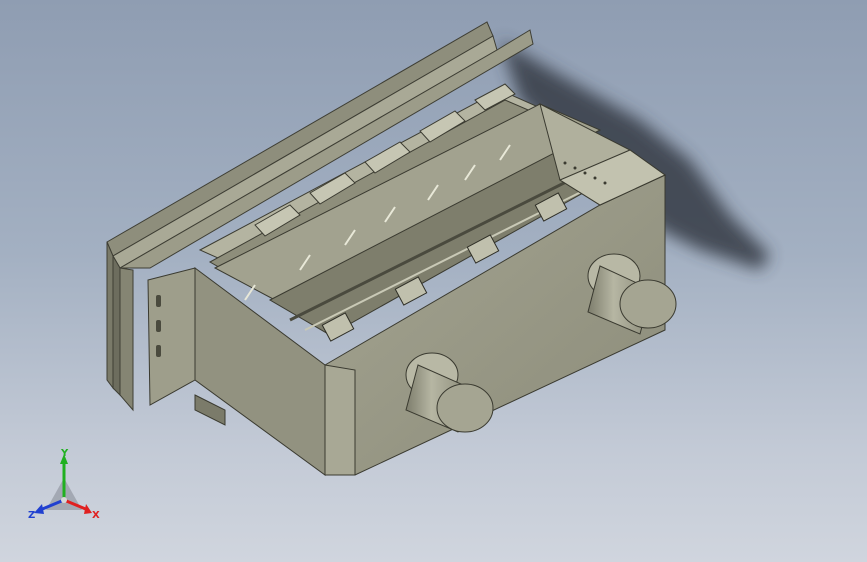 Image resolution: width=867 pixels, height=562 pixels. What do you see at coordinates (64, 484) in the screenshot?
I see `coordinate-triad: Y X Z` at bounding box center [64, 484].